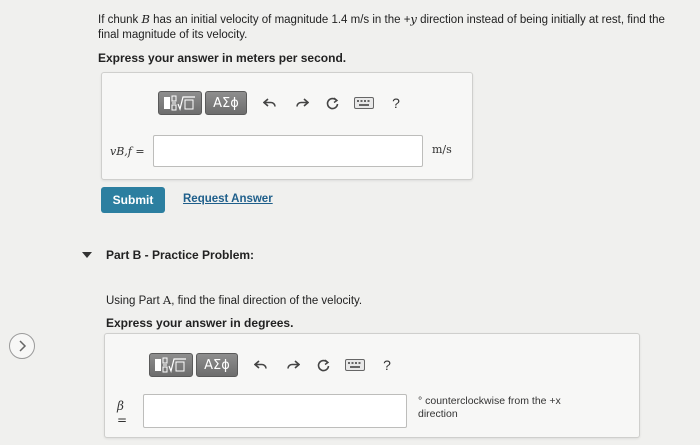  Describe the element at coordinates (120, 20) in the screenshot. I see `question-text: If chunk` at that location.